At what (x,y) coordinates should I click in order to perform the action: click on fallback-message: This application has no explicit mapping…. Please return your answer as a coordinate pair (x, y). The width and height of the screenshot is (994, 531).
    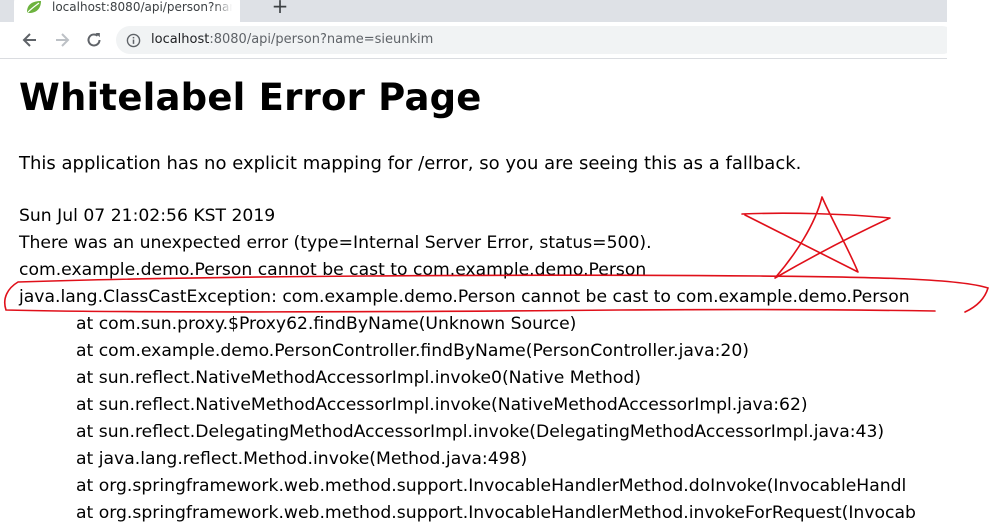
    Looking at the image, I should click on (410, 163).